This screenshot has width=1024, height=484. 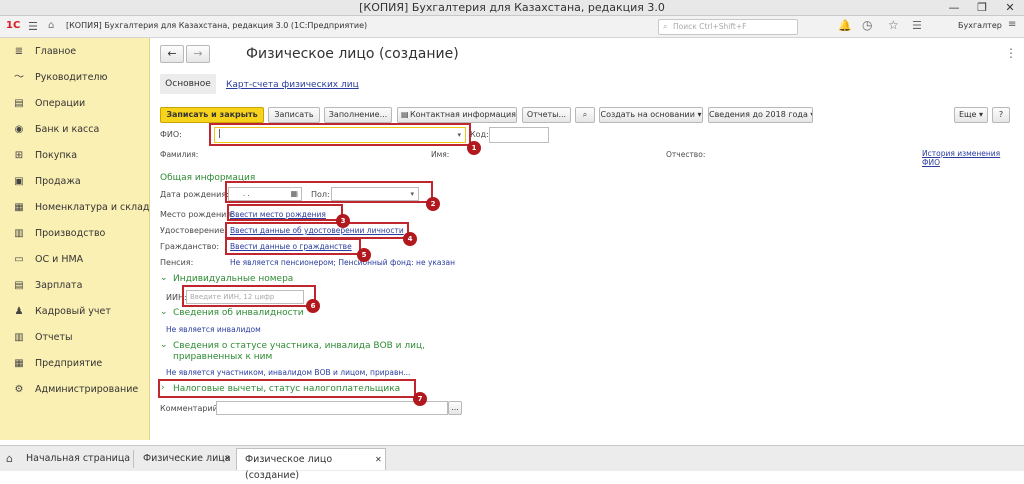 What do you see at coordinates (457, 115) in the screenshot?
I see `contact-info-button: ▤ Контактная информация` at bounding box center [457, 115].